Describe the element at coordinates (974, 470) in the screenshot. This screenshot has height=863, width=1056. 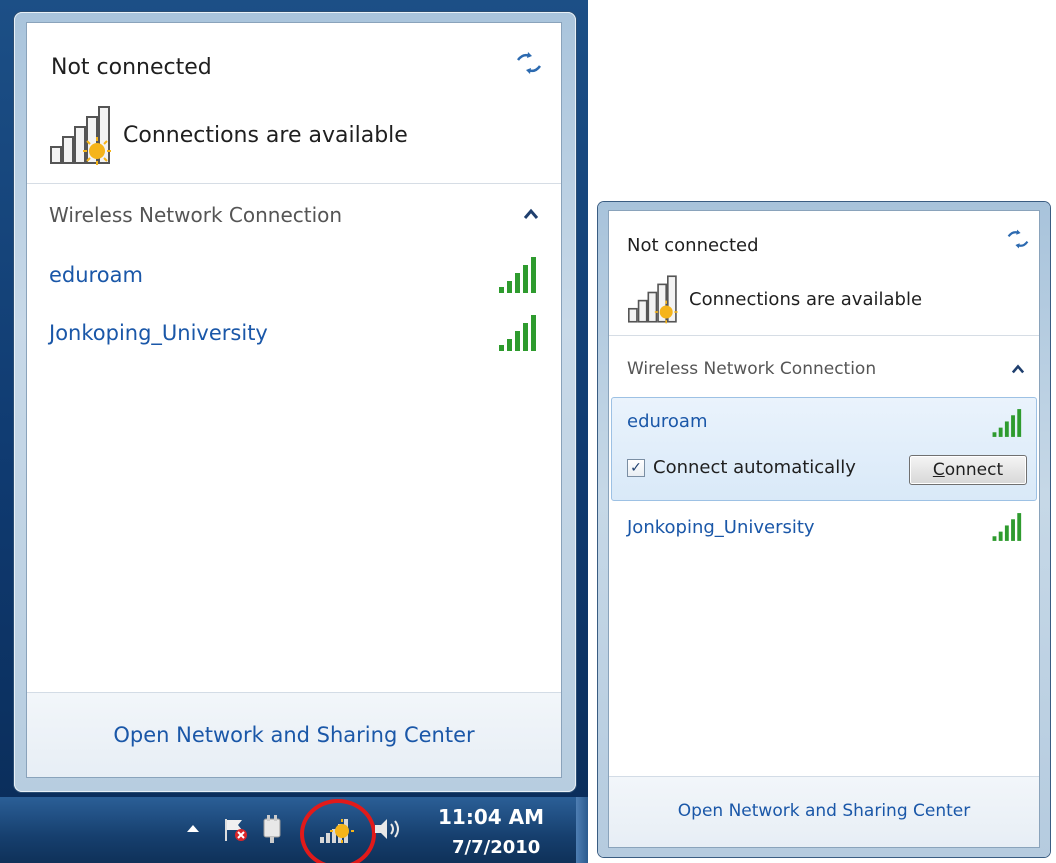
I see `connect-button-label: onnect` at that location.